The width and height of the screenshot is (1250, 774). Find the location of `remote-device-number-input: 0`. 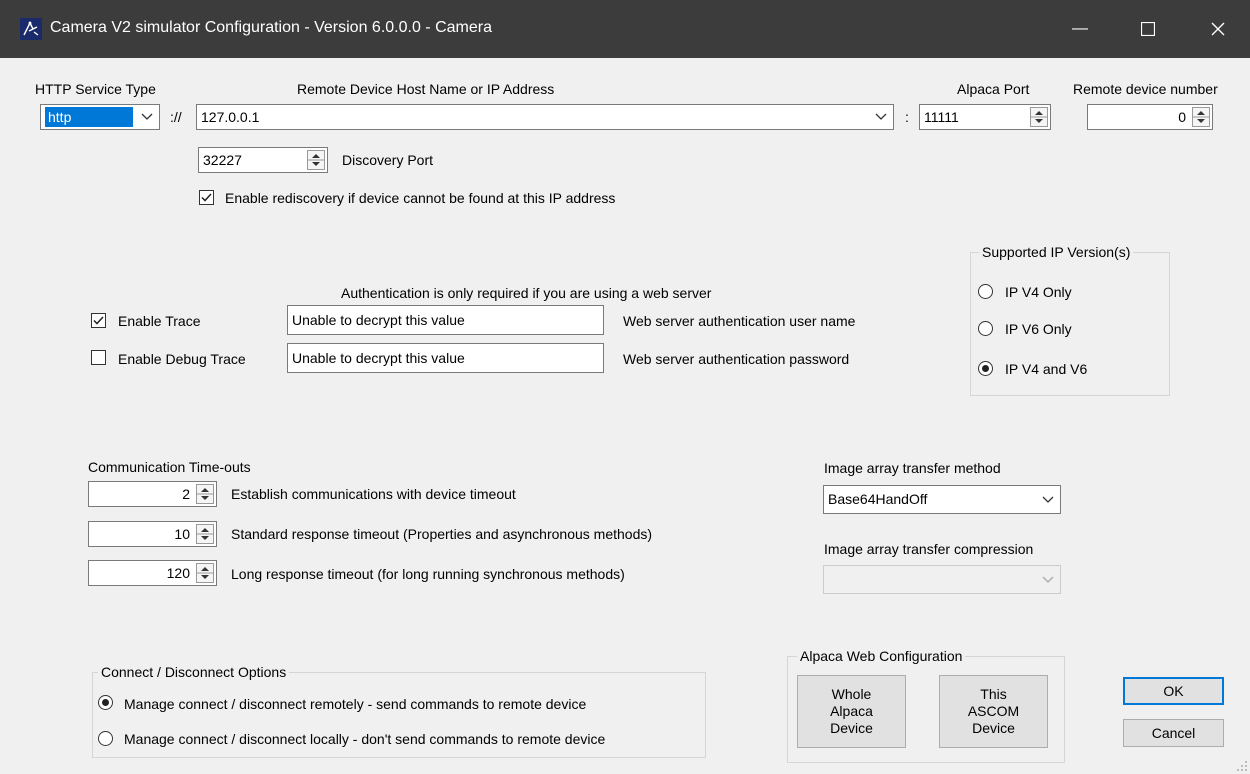

remote-device-number-input: 0 is located at coordinates (1150, 117).